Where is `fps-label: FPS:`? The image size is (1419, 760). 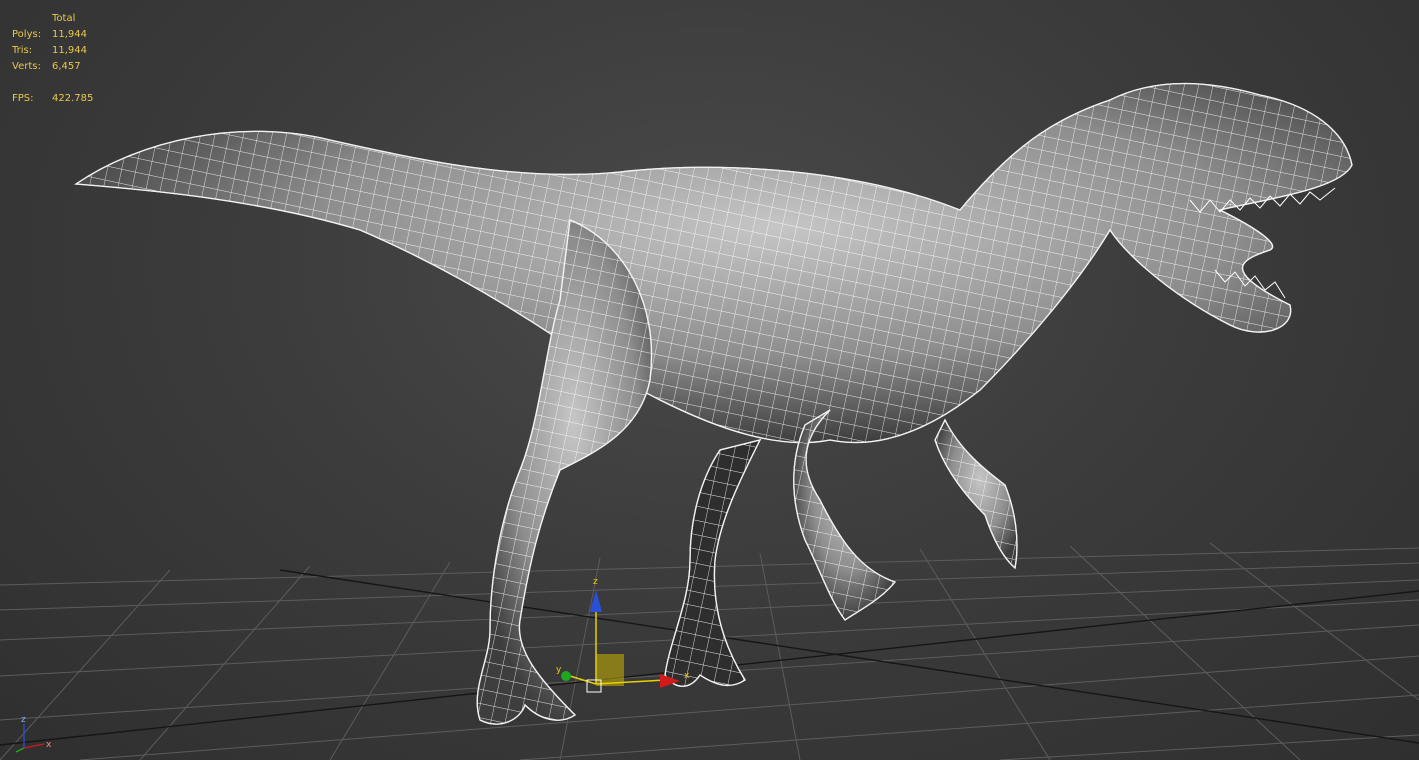 fps-label: FPS: is located at coordinates (23, 98).